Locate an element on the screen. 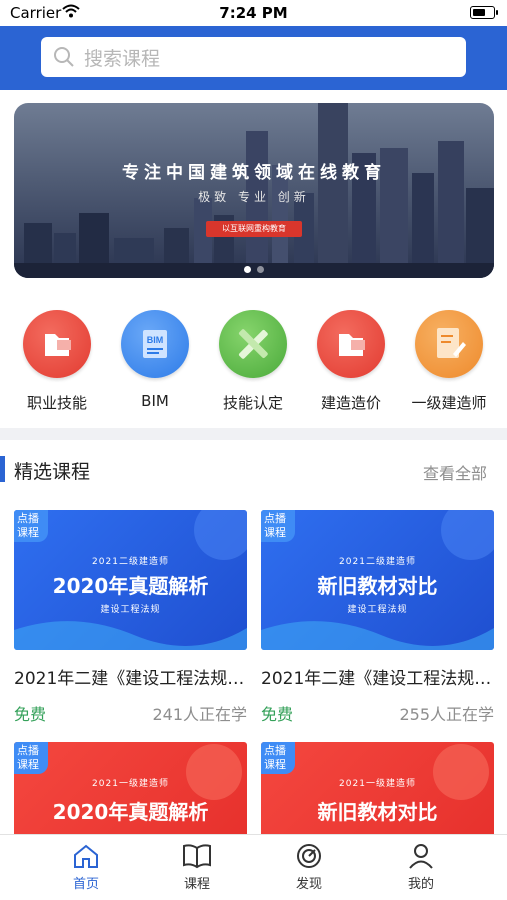 The width and height of the screenshot is (507, 900). tab-label: 发现 is located at coordinates (308, 884).